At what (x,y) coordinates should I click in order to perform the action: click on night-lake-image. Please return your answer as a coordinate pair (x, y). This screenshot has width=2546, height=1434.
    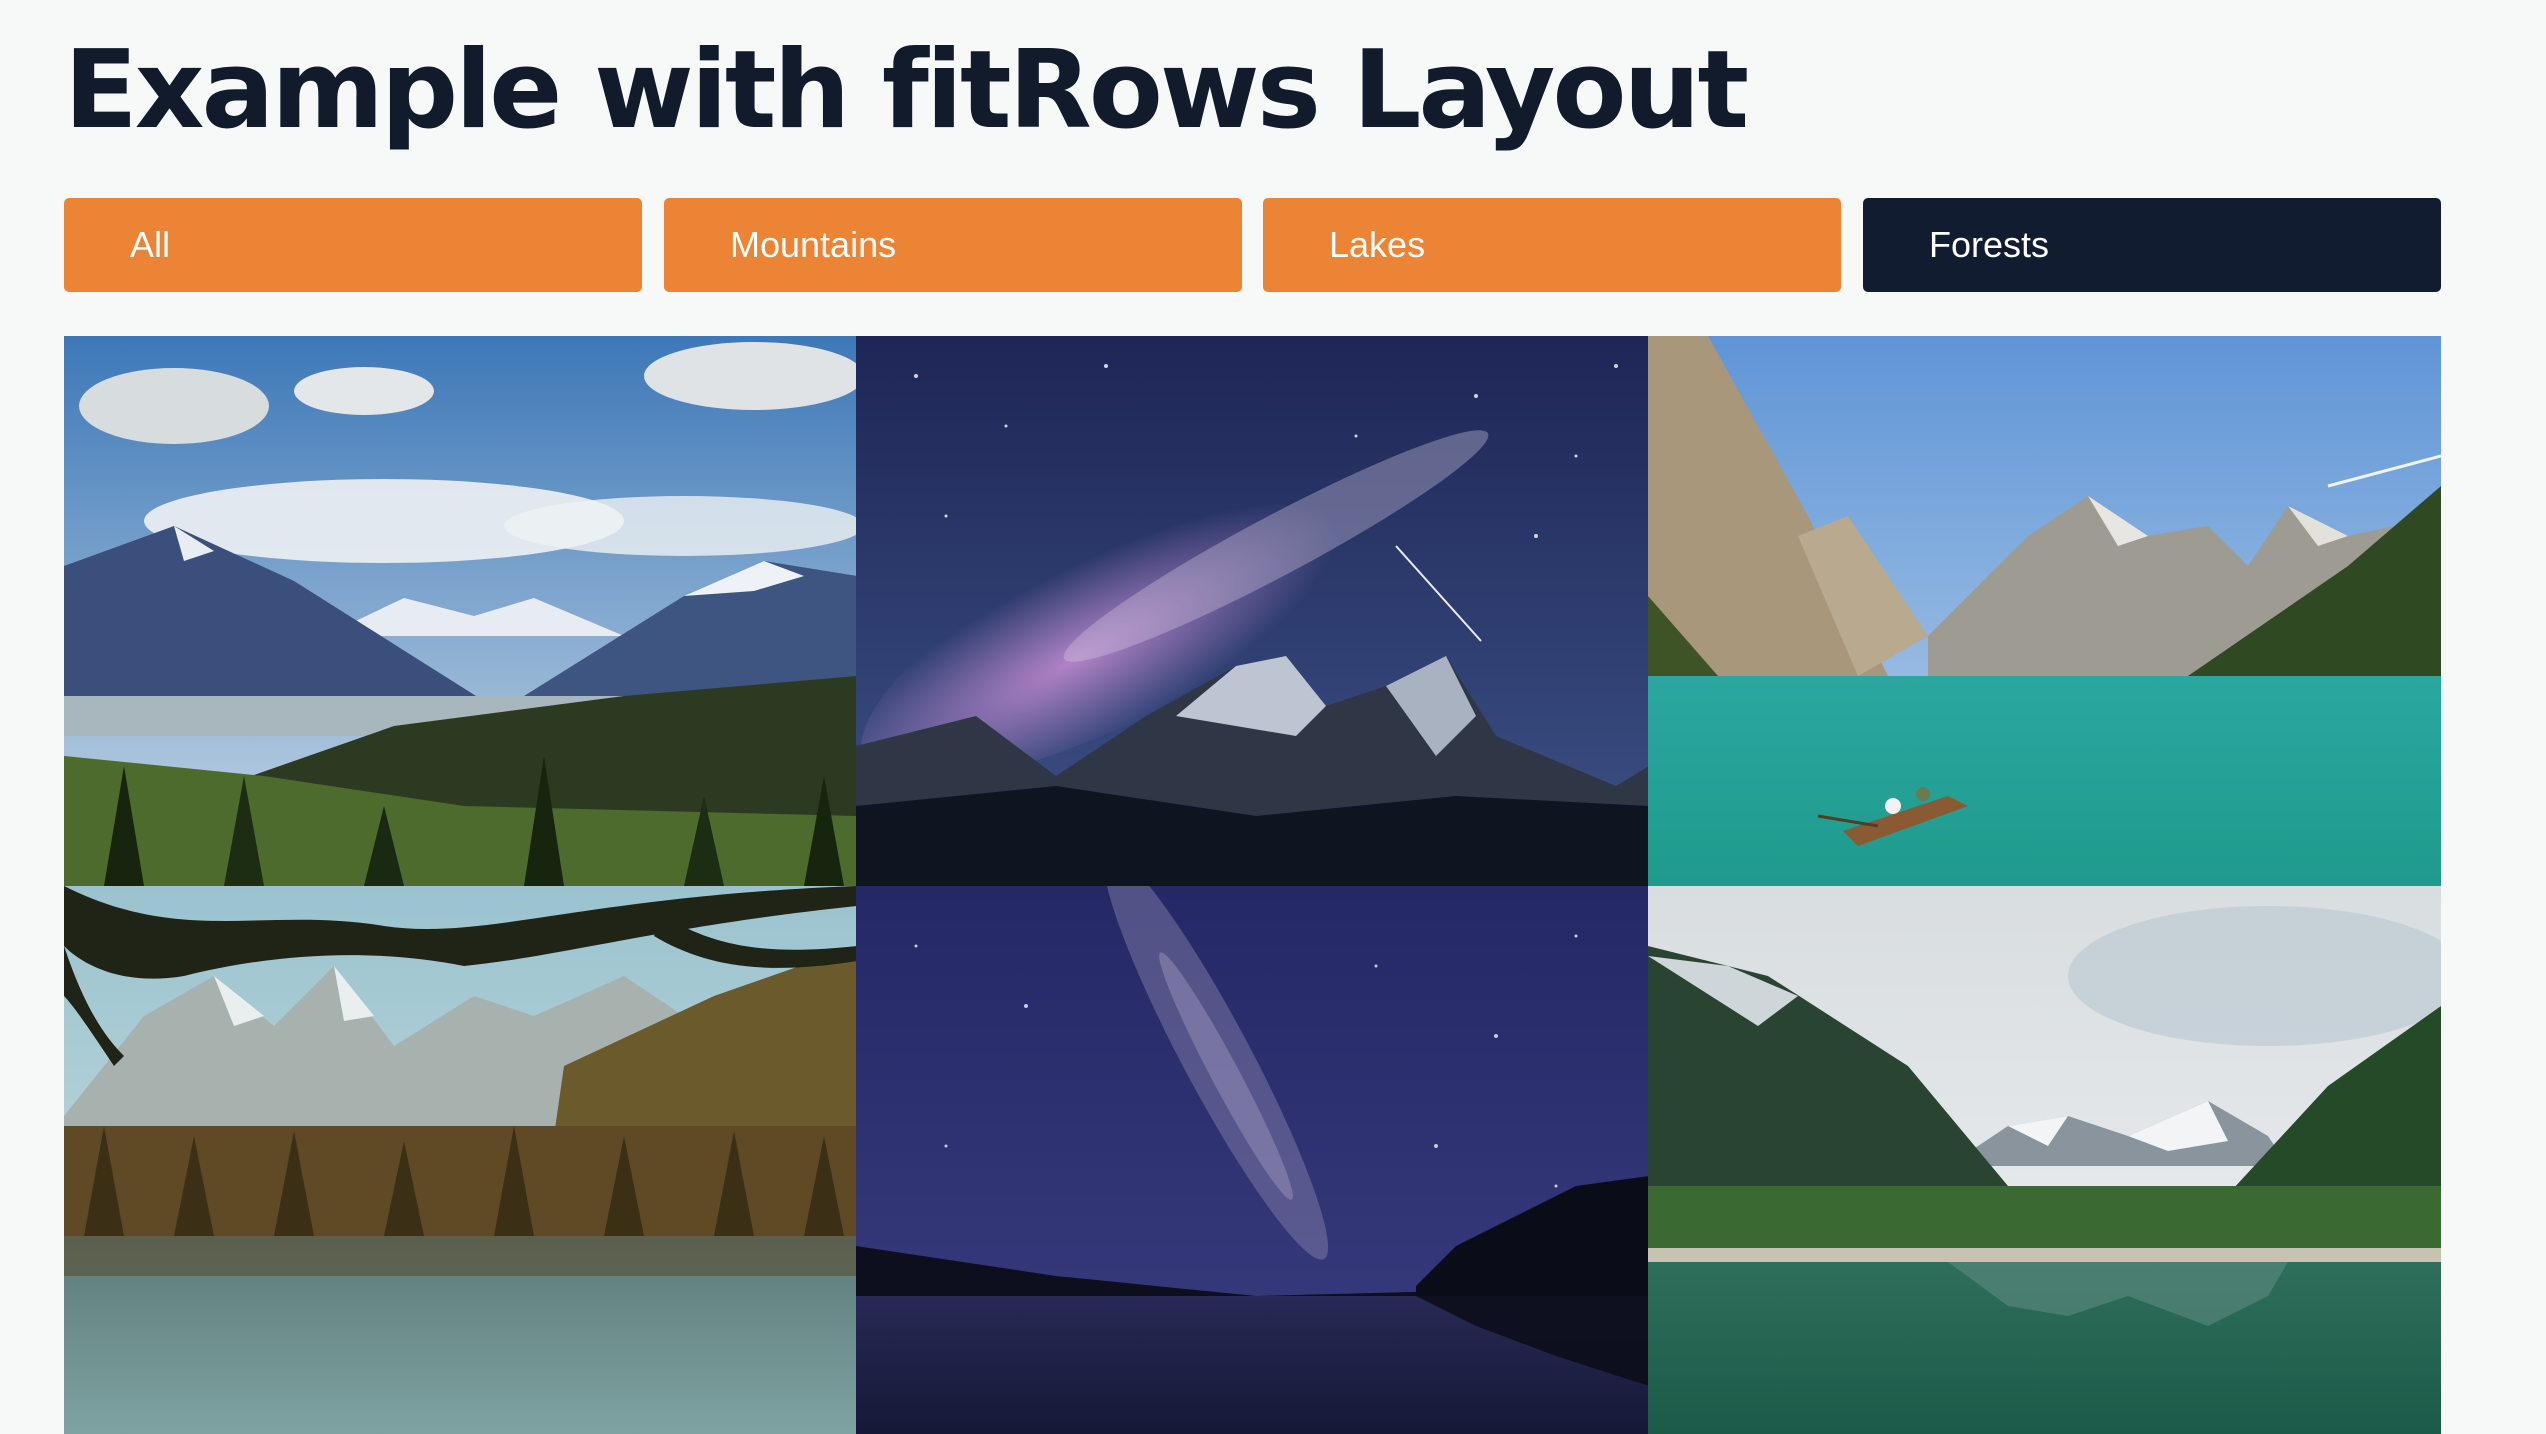
    Looking at the image, I should click on (1252, 1160).